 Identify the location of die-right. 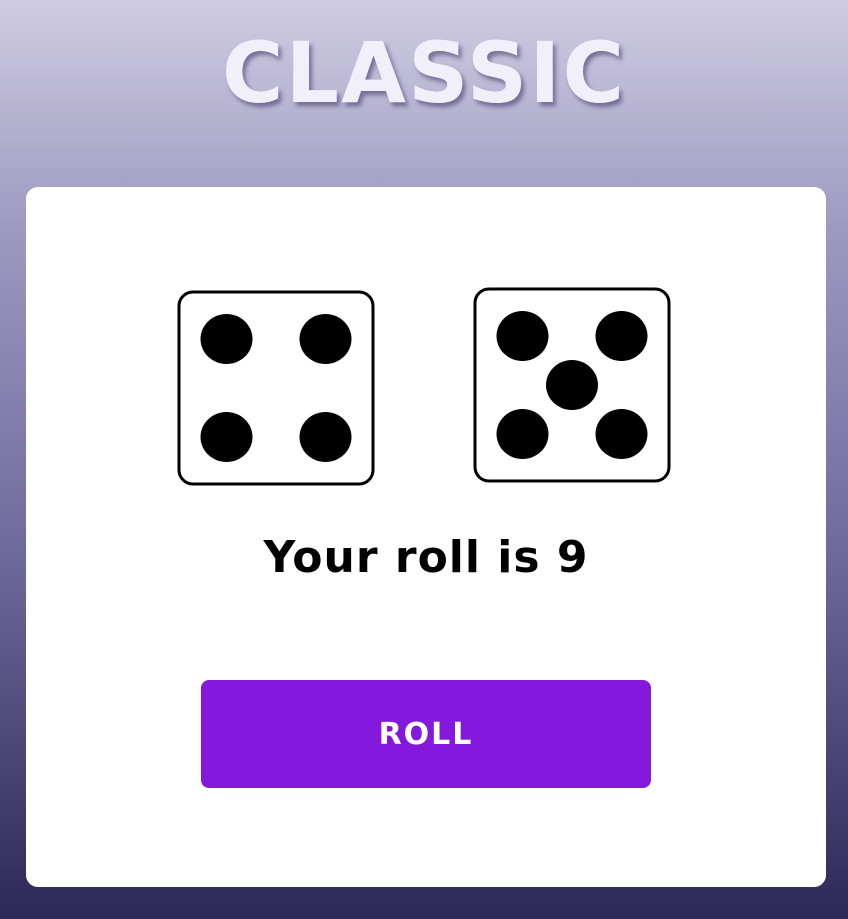
(572, 385).